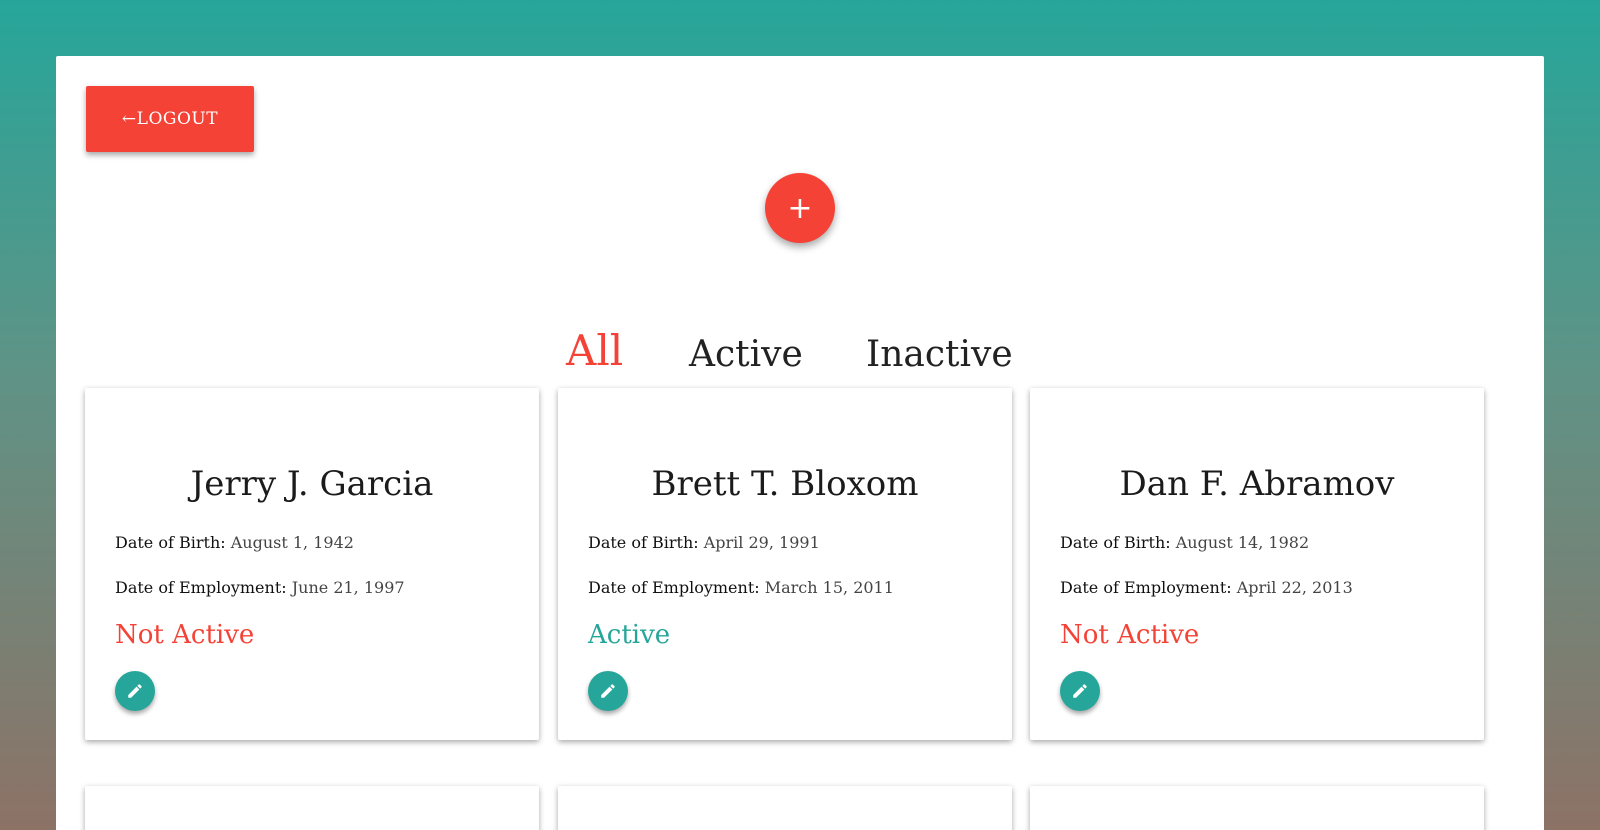  What do you see at coordinates (761, 542) in the screenshot?
I see `dob-value: April 29, 1991` at bounding box center [761, 542].